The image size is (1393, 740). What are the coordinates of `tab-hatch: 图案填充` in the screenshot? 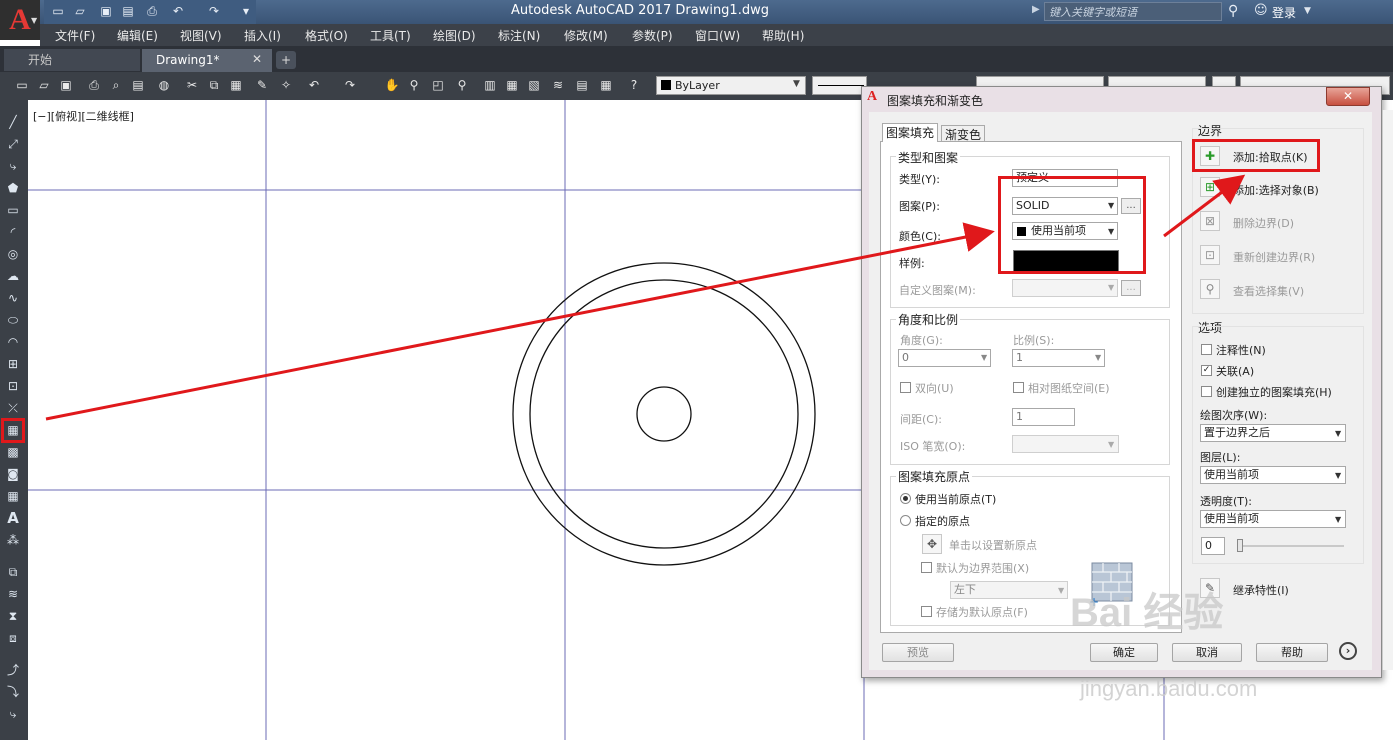 It's located at (910, 132).